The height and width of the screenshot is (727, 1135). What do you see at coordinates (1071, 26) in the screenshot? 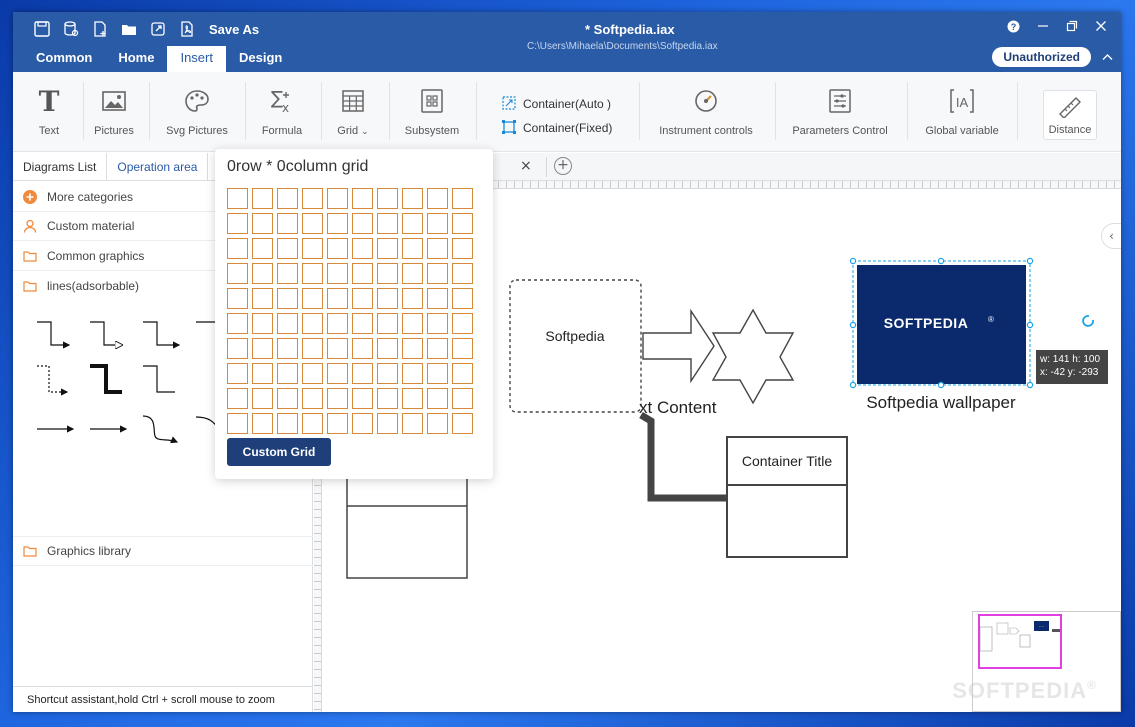
I see `restore-icon` at bounding box center [1071, 26].